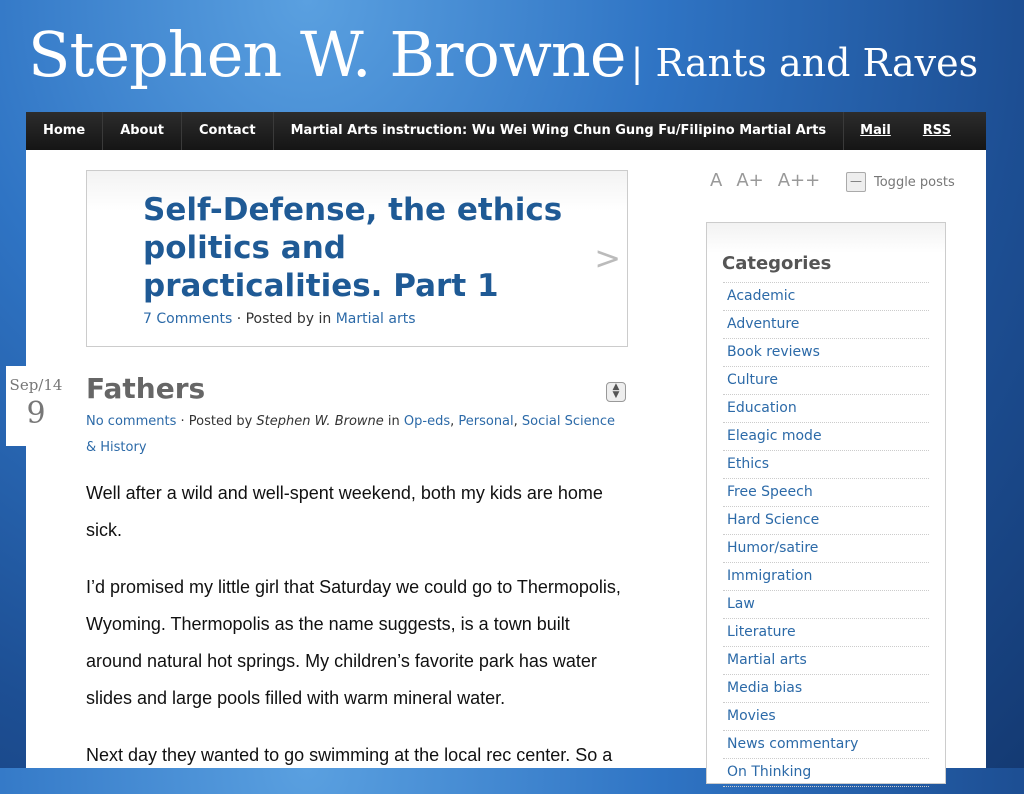  What do you see at coordinates (804, 63) in the screenshot?
I see `site-tagline: | Rants and Raves` at bounding box center [804, 63].